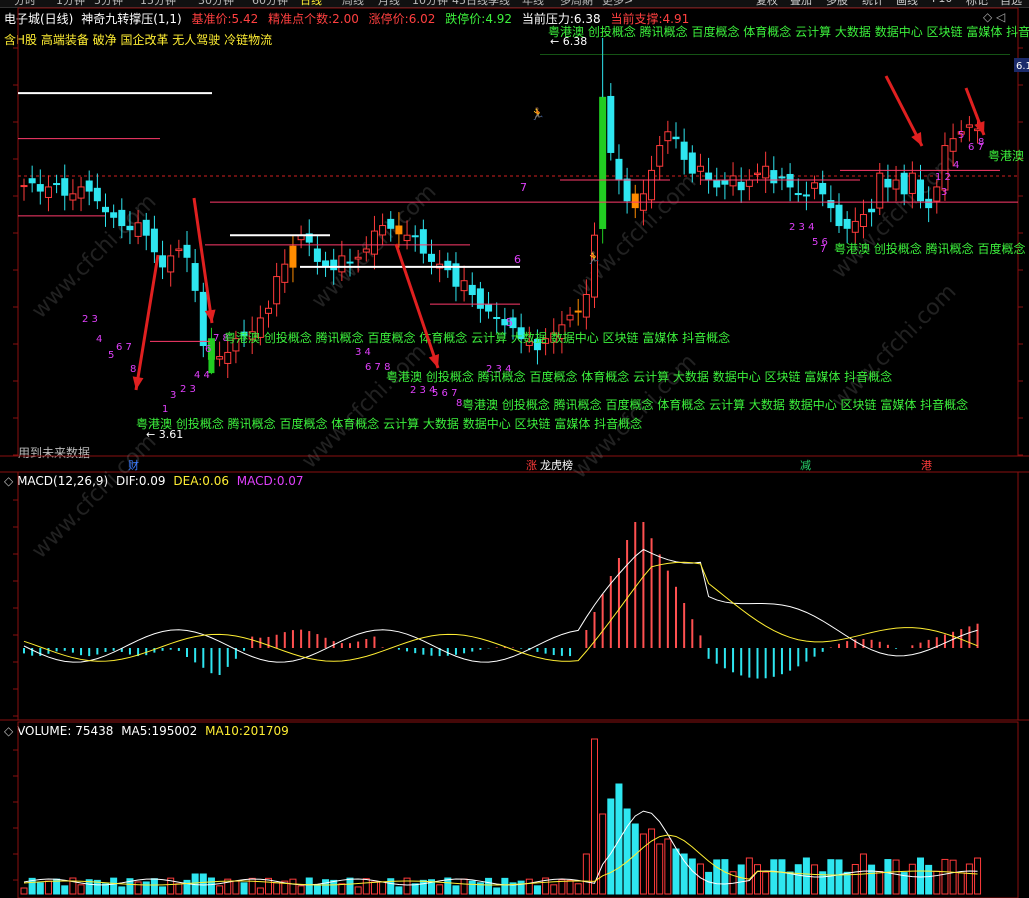  I want to click on concept-tag: 粤港澳, so click(1006, 155).